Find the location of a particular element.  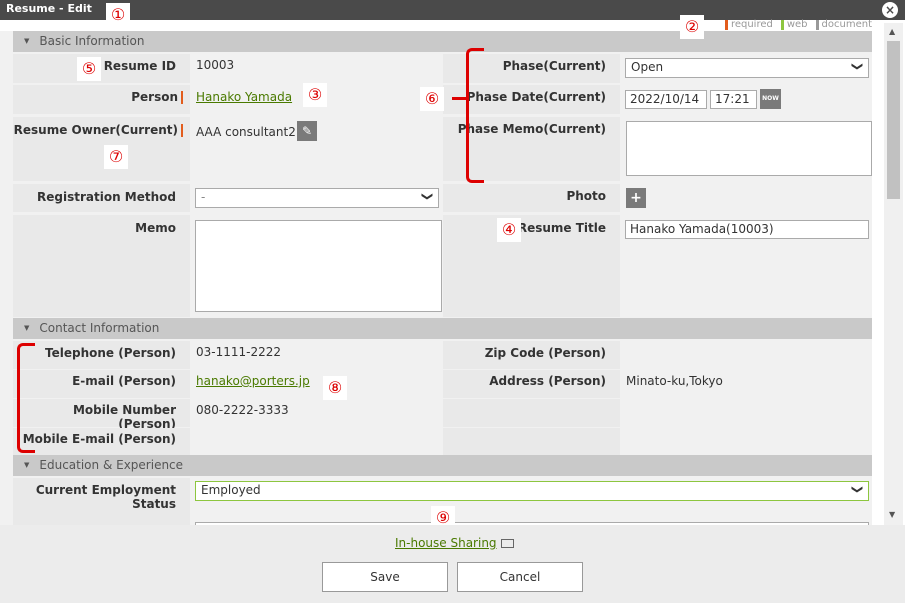

resume-id-value: 10003 is located at coordinates (215, 65).